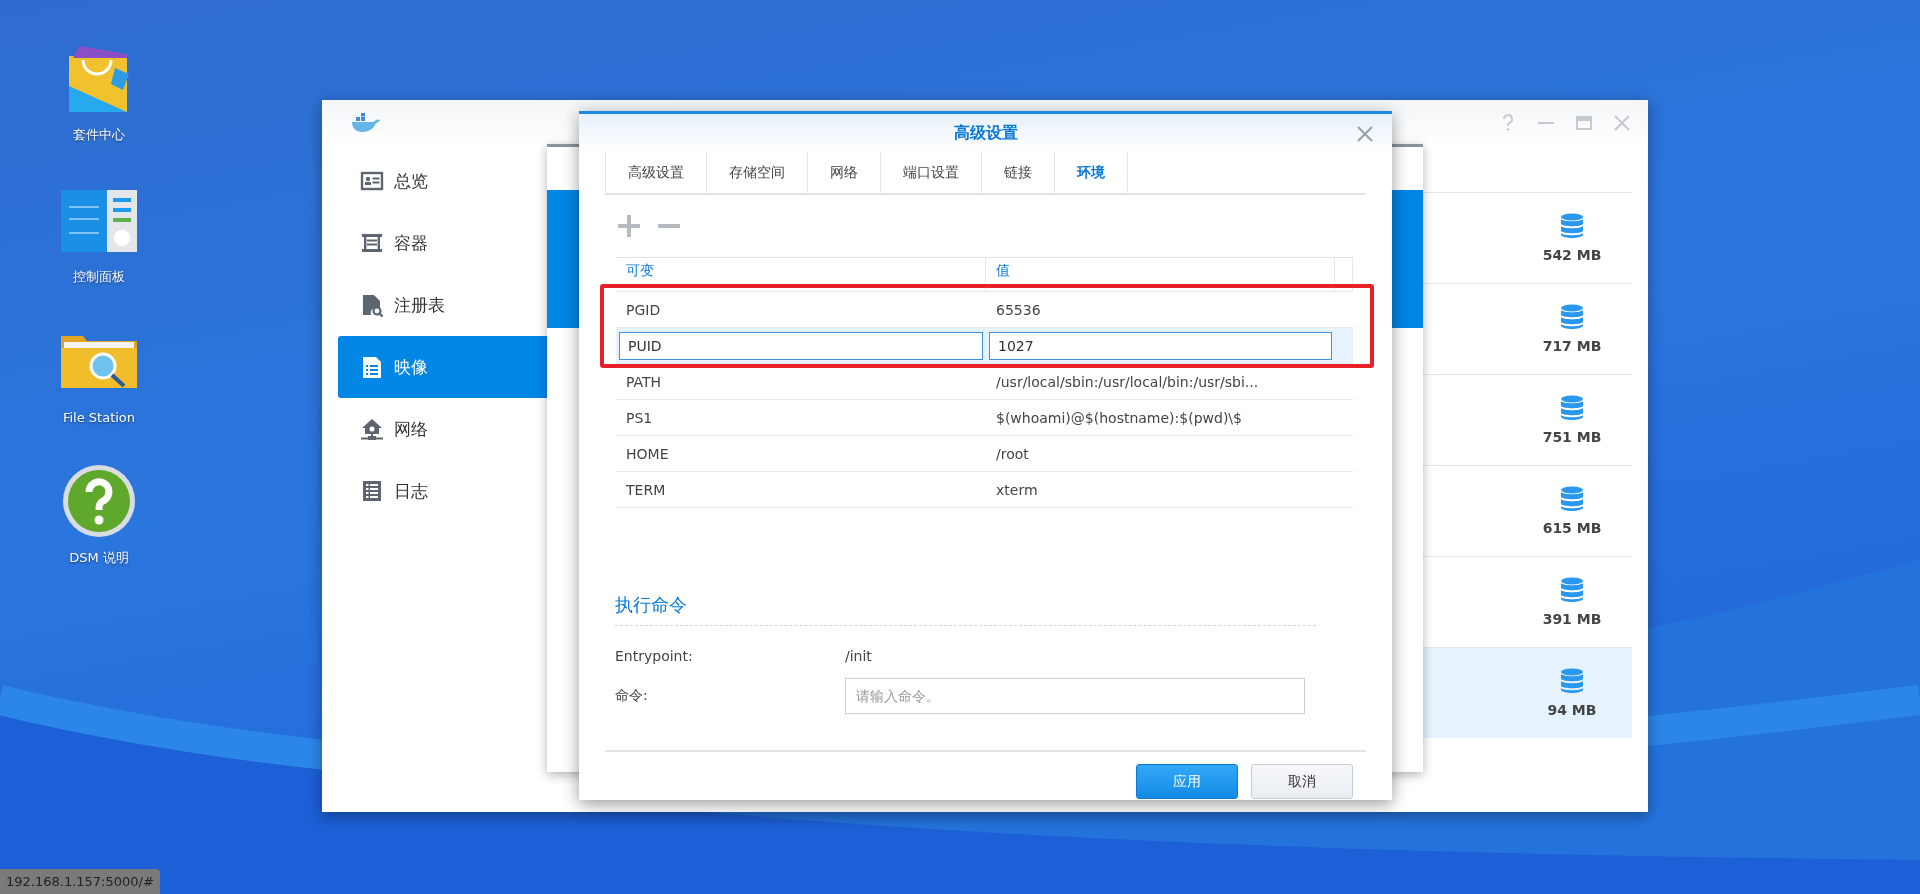  I want to click on document-search-icon, so click(372, 305).